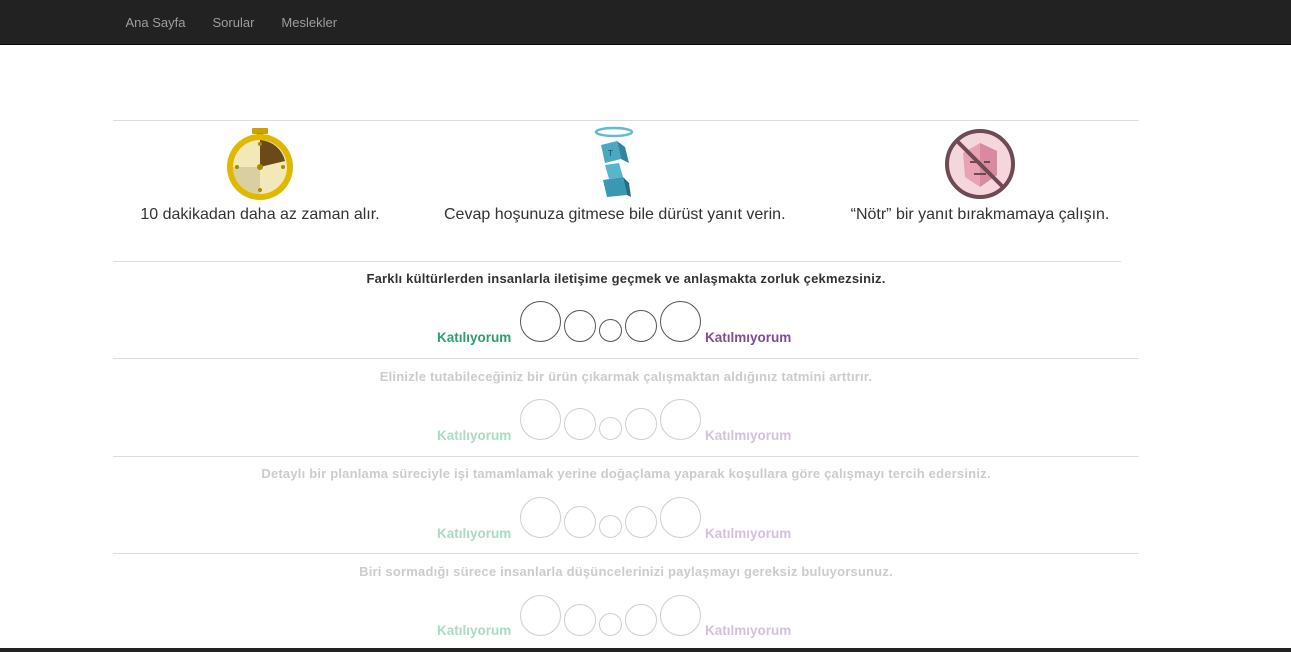  I want to click on top-navbar: Ana Sayfa Sorular Meslekler, so click(645, 22).